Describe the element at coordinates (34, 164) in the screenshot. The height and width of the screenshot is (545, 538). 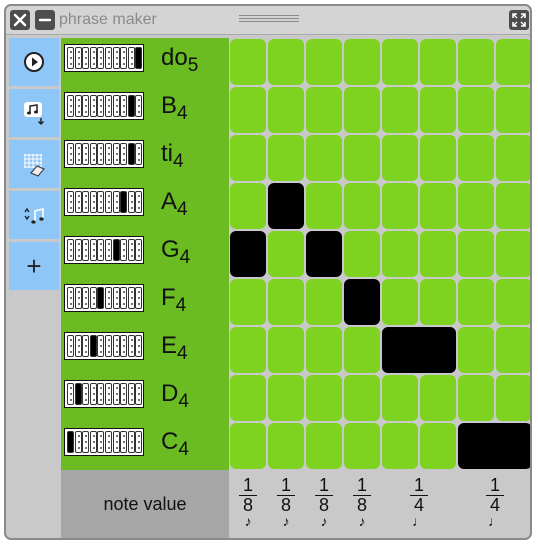
I see `erase-button` at that location.